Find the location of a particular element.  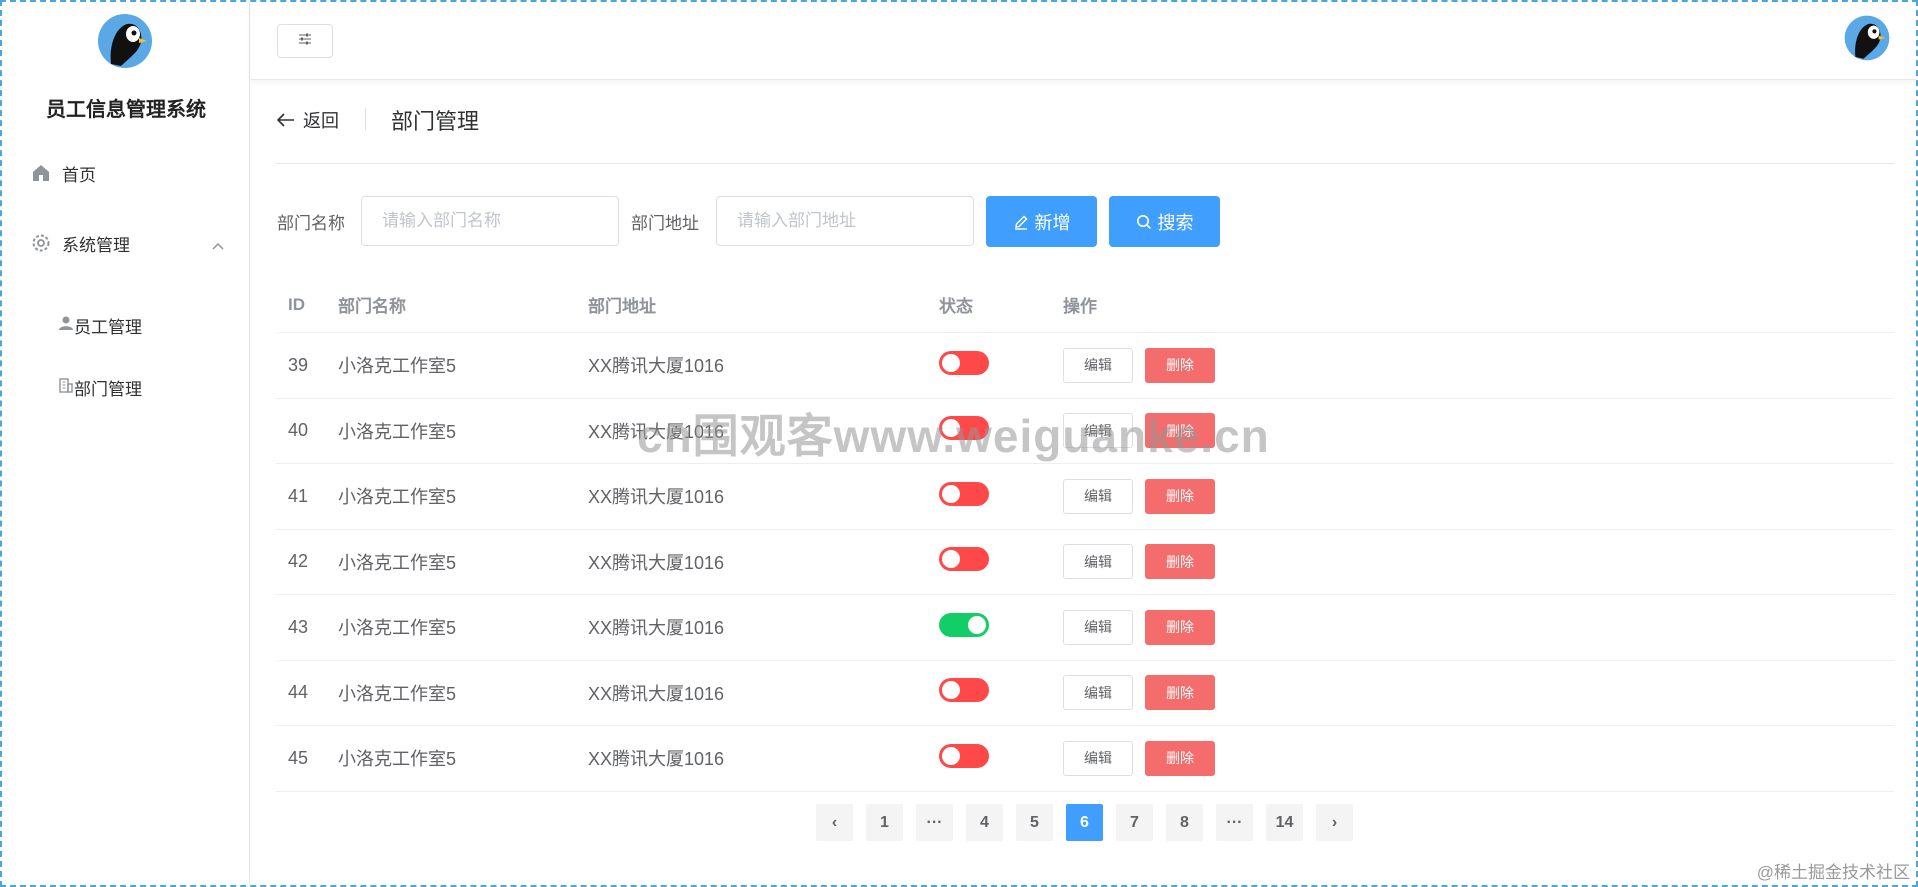

col-header-addr: 部门地址 is located at coordinates (622, 306).